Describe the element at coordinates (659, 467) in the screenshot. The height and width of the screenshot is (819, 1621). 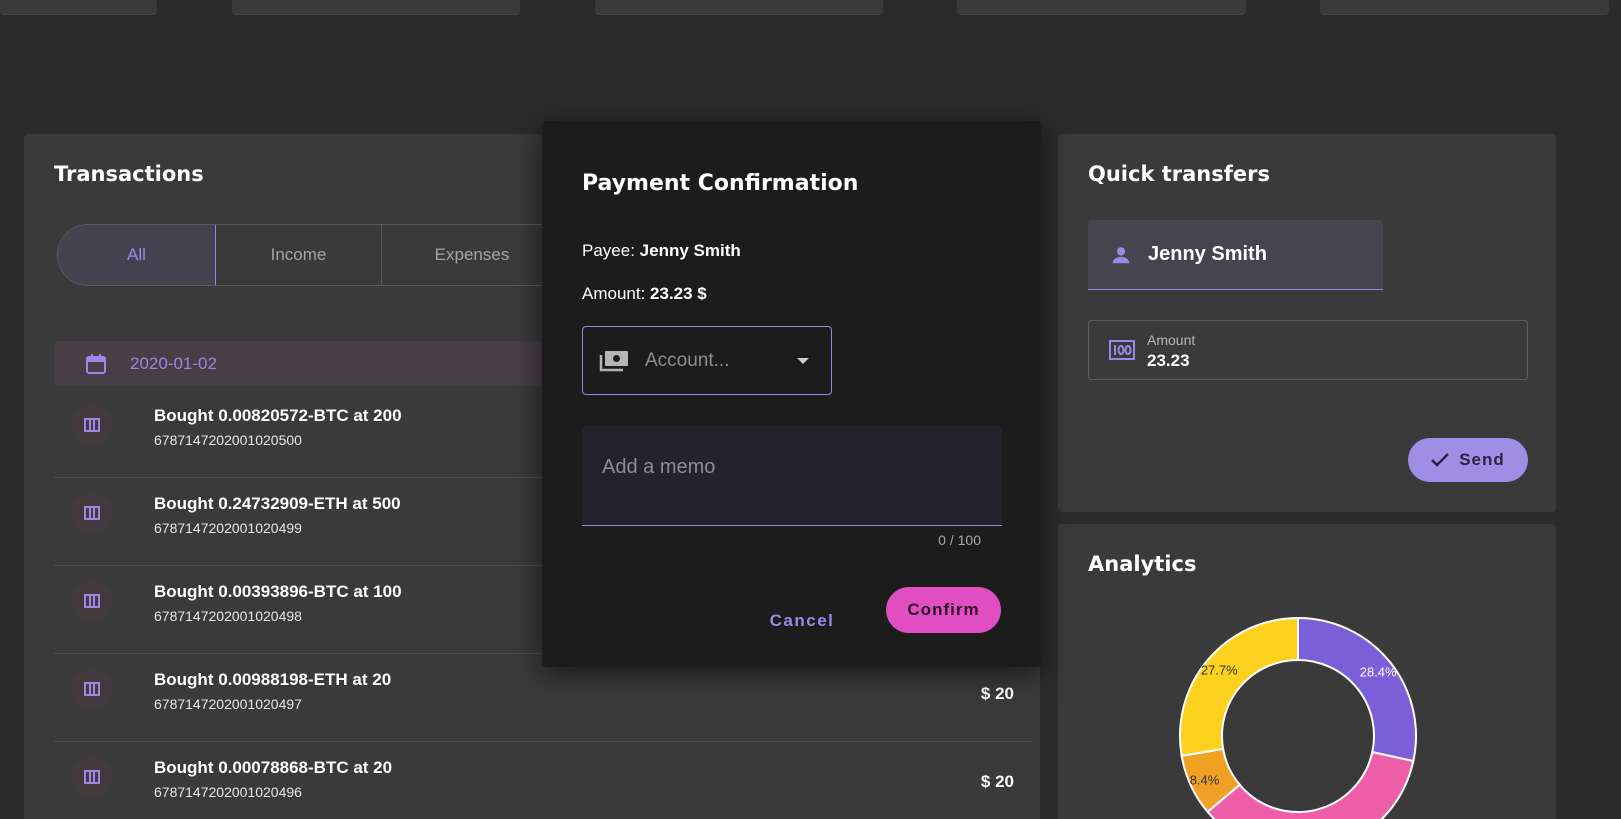
I see `memo-placeholder: Add a memo` at that location.